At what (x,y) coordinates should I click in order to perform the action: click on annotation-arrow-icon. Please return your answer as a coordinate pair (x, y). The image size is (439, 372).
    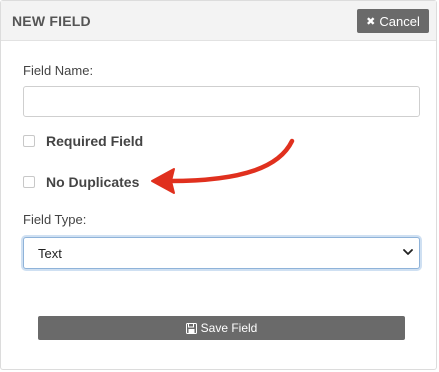
    Looking at the image, I should click on (223, 166).